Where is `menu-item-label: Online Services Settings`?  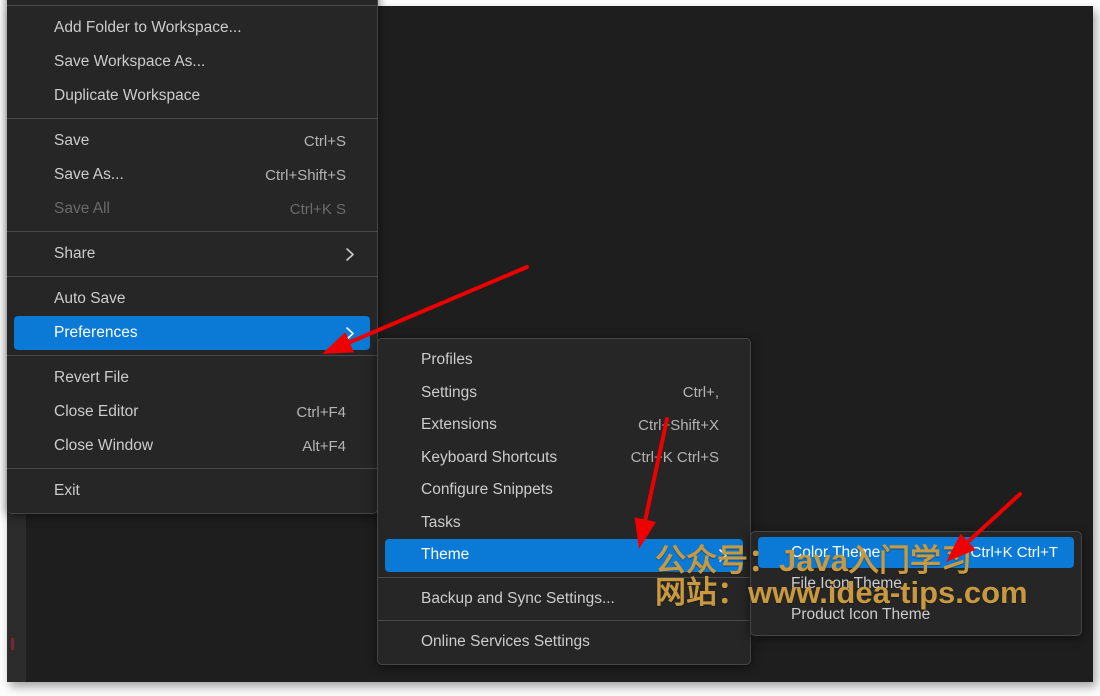 menu-item-label: Online Services Settings is located at coordinates (505, 642).